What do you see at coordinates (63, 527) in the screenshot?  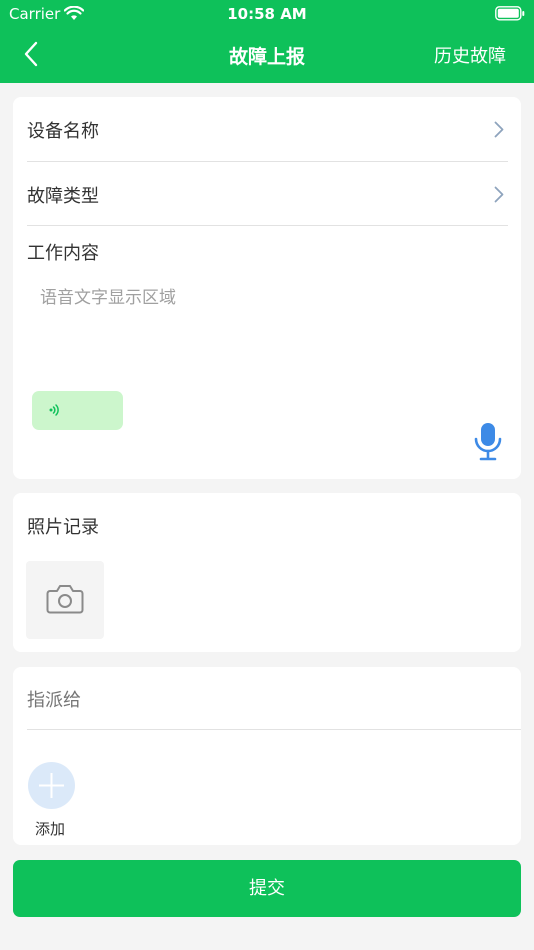 I see `photo-record-label: 照片记录` at bounding box center [63, 527].